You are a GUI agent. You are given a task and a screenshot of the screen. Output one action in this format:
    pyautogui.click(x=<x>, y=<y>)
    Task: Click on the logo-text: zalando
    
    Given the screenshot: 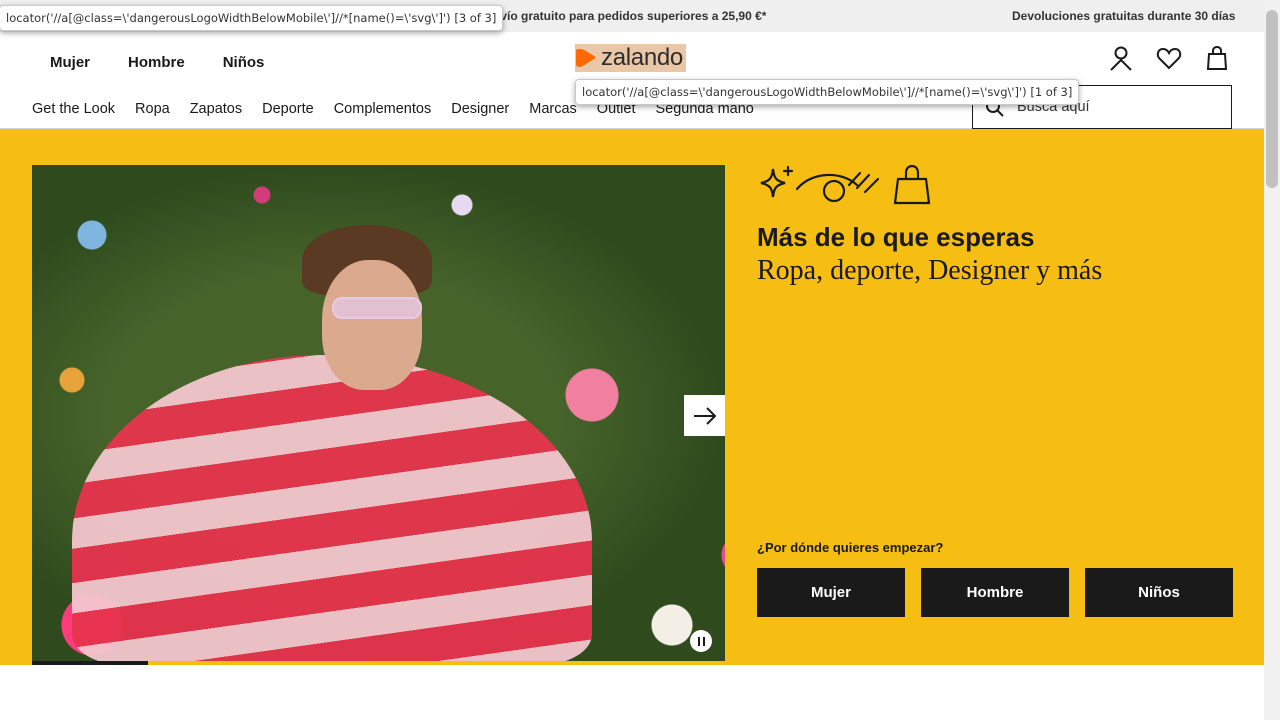 What is the action you would take?
    pyautogui.click(x=642, y=57)
    